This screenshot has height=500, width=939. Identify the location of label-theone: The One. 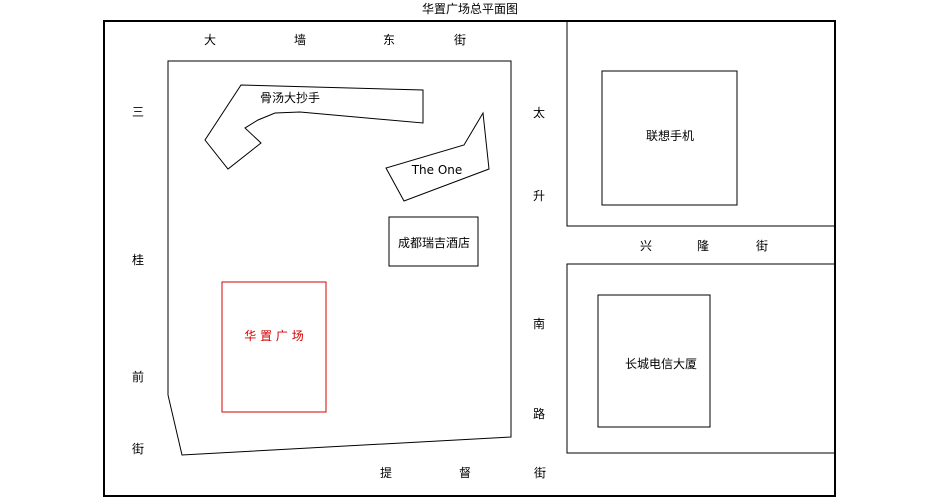
(437, 170).